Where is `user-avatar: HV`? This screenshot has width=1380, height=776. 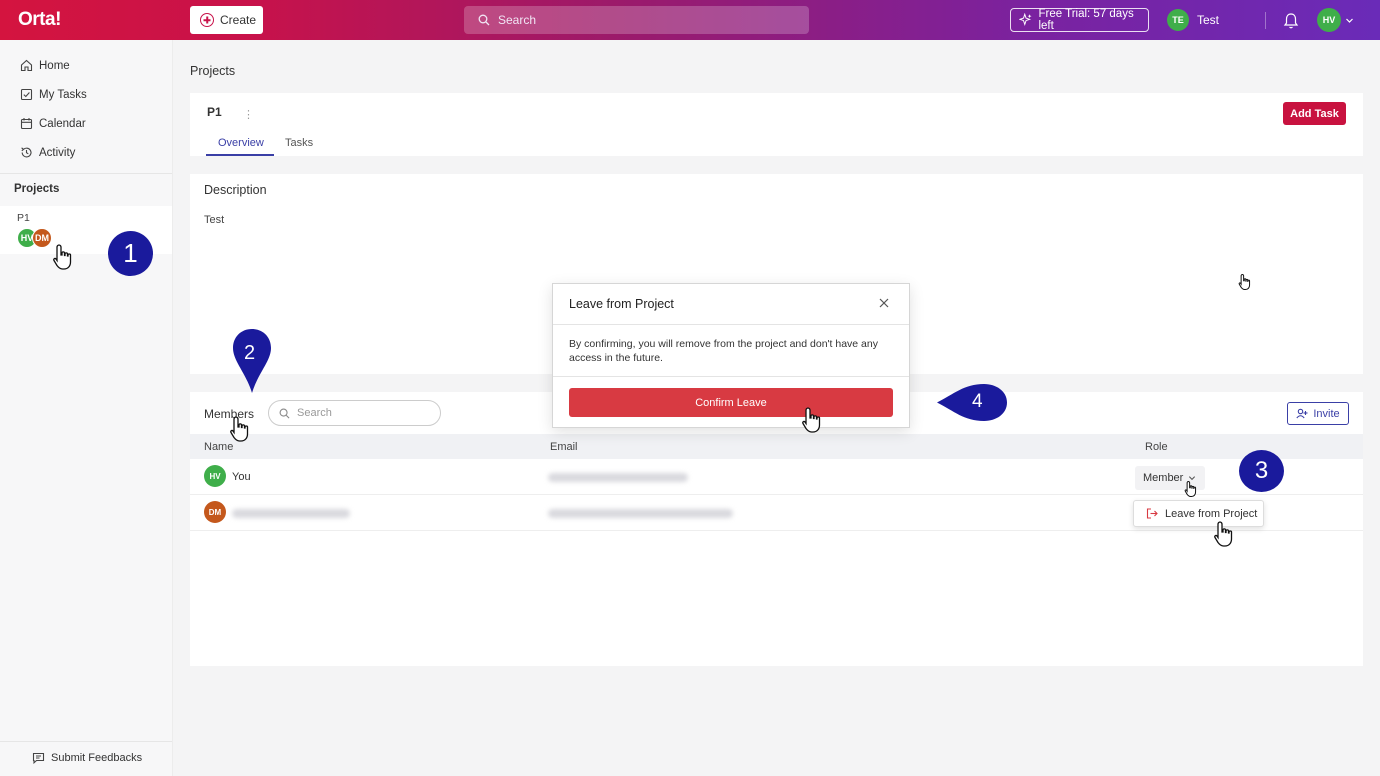
user-avatar: HV is located at coordinates (1329, 20).